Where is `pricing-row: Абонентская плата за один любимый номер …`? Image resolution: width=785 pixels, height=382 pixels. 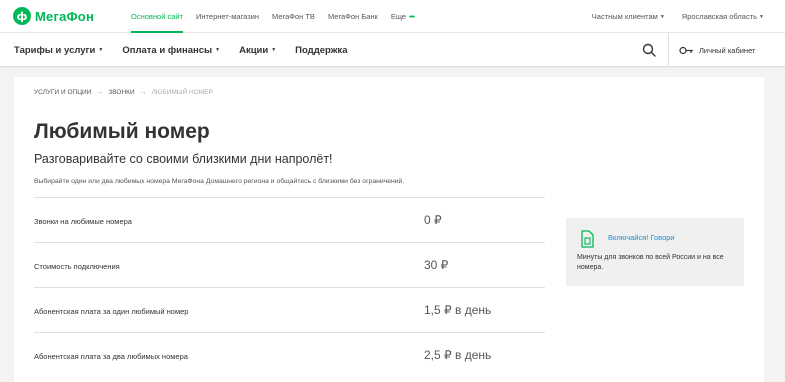
pricing-row: Абонентская плата за один любимый номер … is located at coordinates (289, 309).